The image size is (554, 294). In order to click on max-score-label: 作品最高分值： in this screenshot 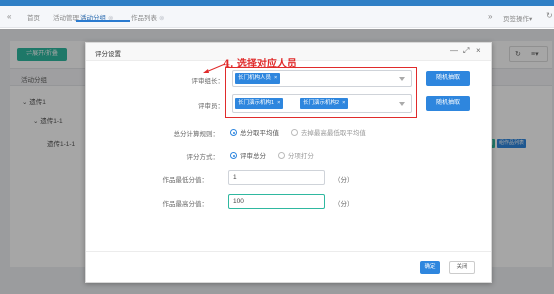, I will do `click(185, 204)`.